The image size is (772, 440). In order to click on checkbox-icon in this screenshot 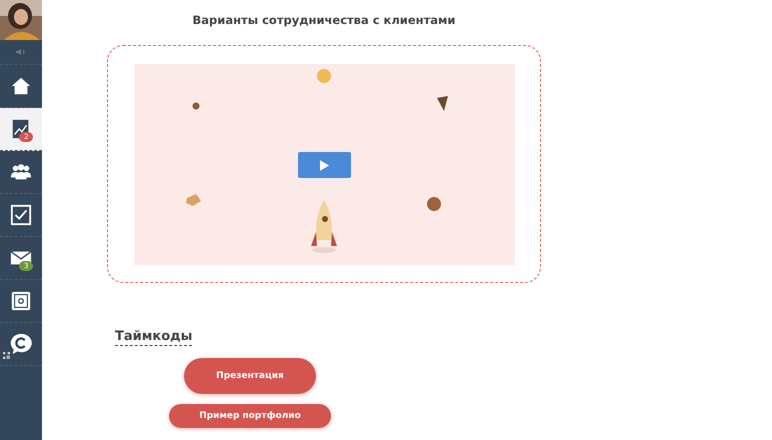, I will do `click(21, 215)`.